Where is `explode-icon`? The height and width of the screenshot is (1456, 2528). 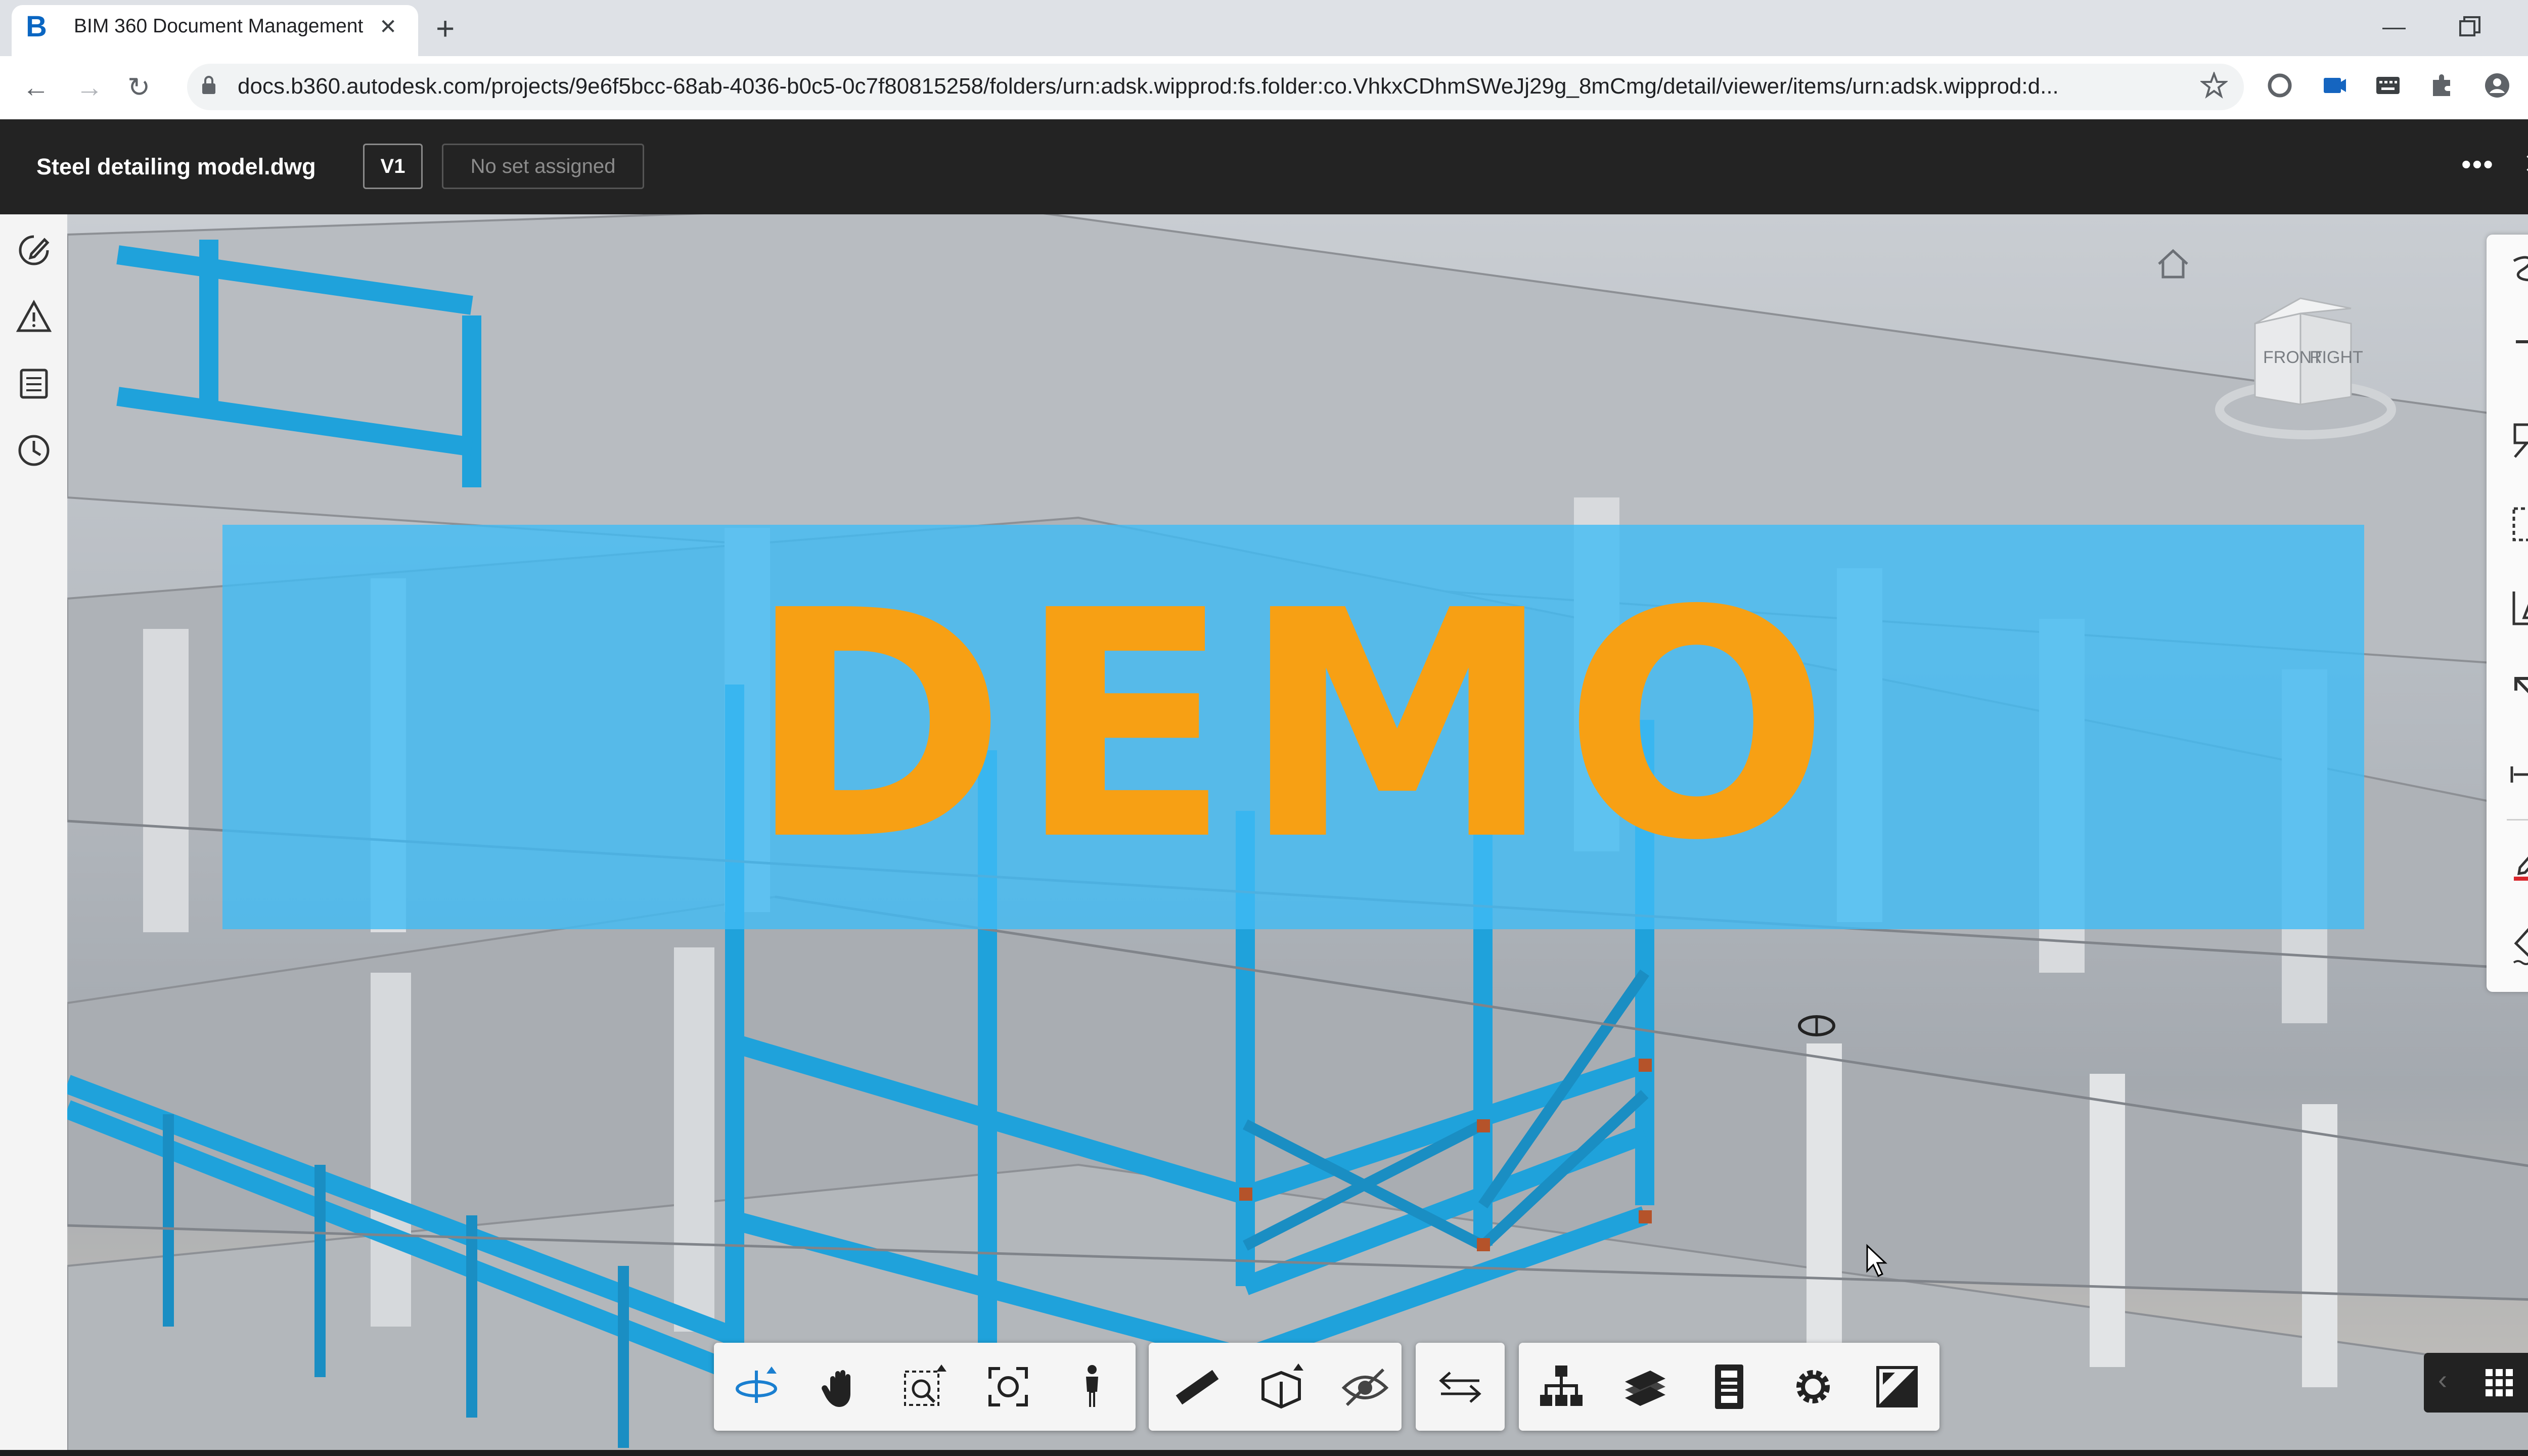 explode-icon is located at coordinates (1365, 1386).